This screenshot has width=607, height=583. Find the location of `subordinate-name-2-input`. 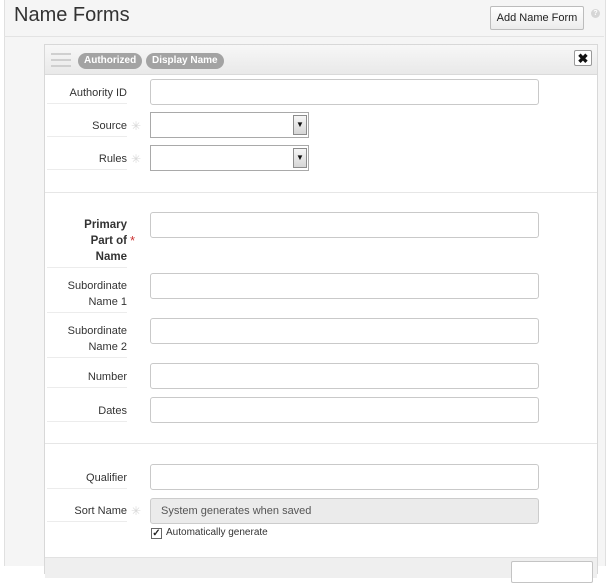

subordinate-name-2-input is located at coordinates (344, 331).